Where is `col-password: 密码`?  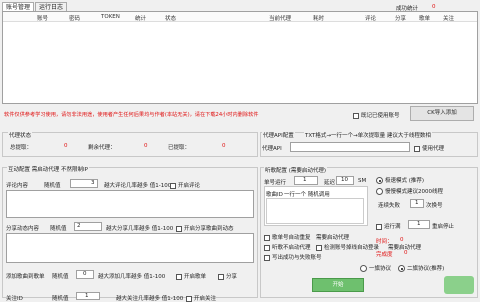
col-password: 密码 is located at coordinates (74, 18).